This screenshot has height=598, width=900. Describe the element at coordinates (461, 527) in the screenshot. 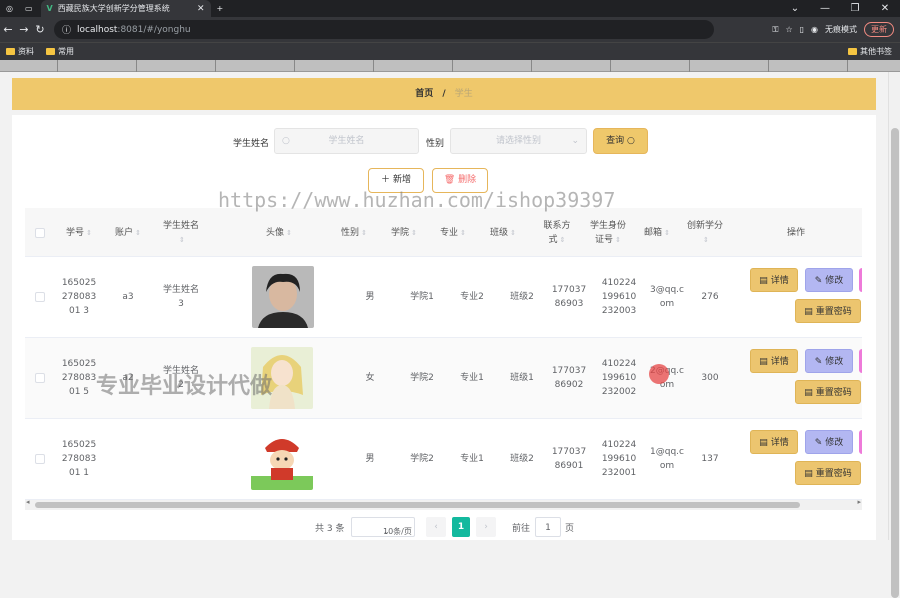

I see `page-number-current: 1` at that location.